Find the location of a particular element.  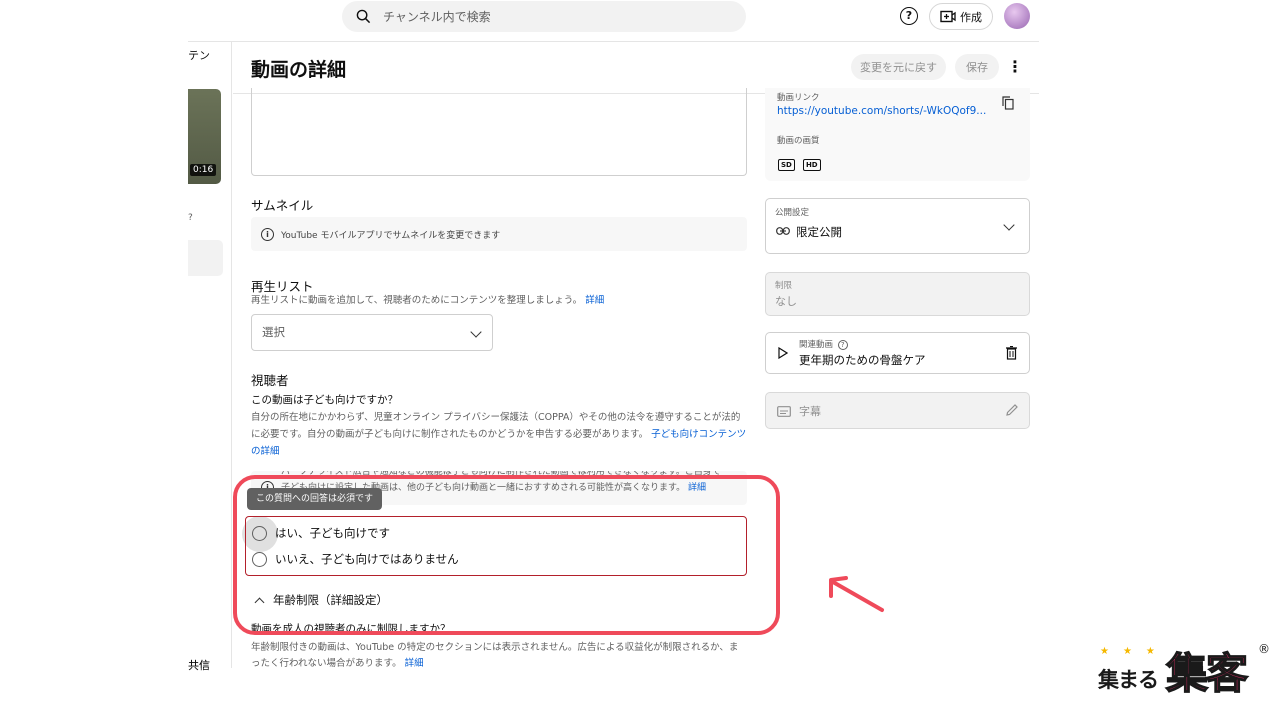

audience-question: この動画は子ども向けですか？ is located at coordinates (324, 400).